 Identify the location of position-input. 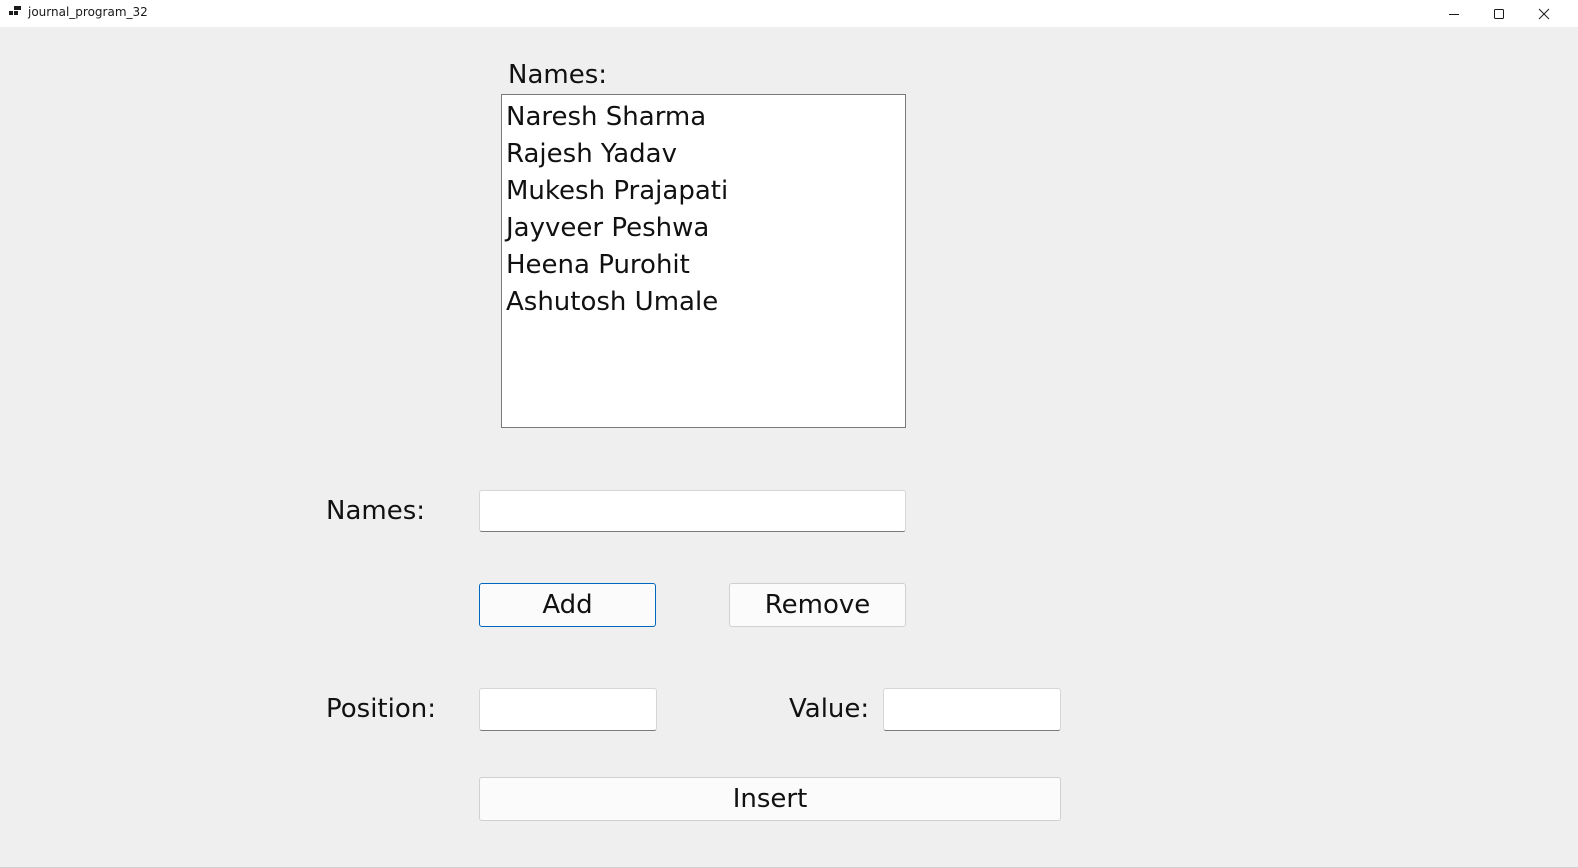
(568, 709).